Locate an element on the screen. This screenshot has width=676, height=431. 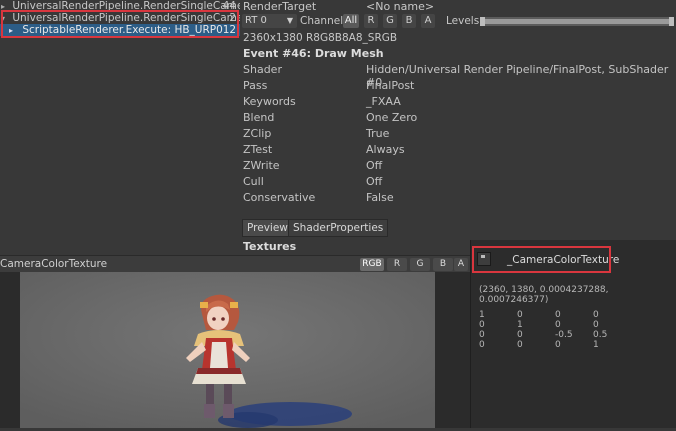
levels-range is located at coordinates (577, 21).